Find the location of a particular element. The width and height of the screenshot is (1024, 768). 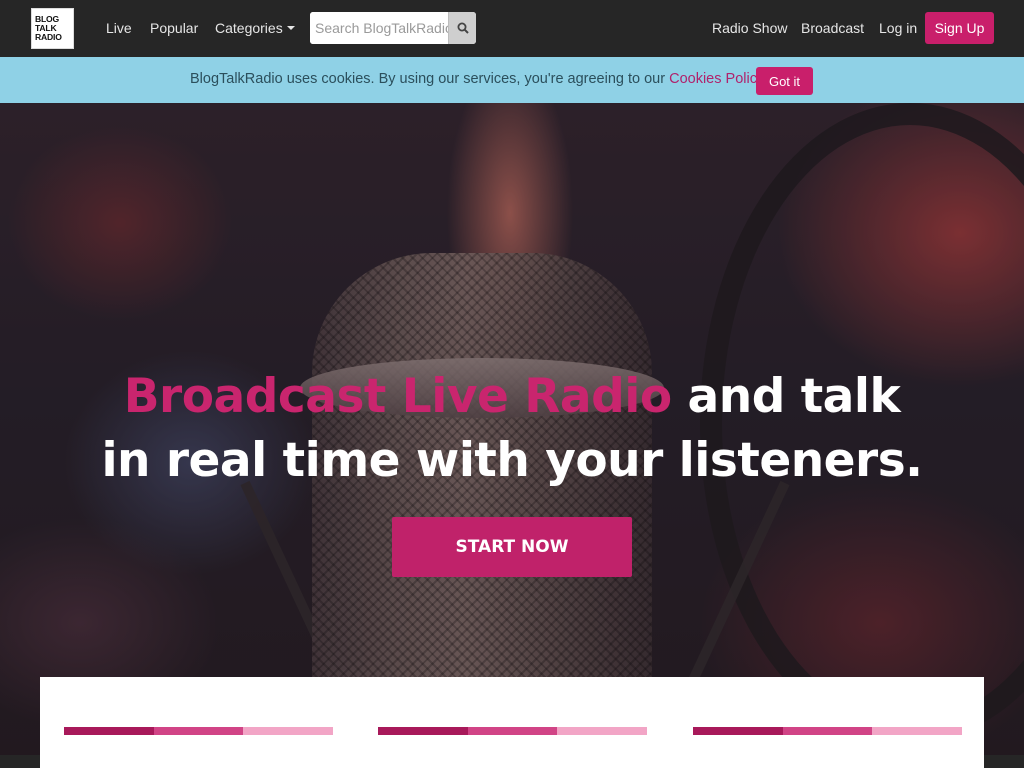

search-input is located at coordinates (379, 28).